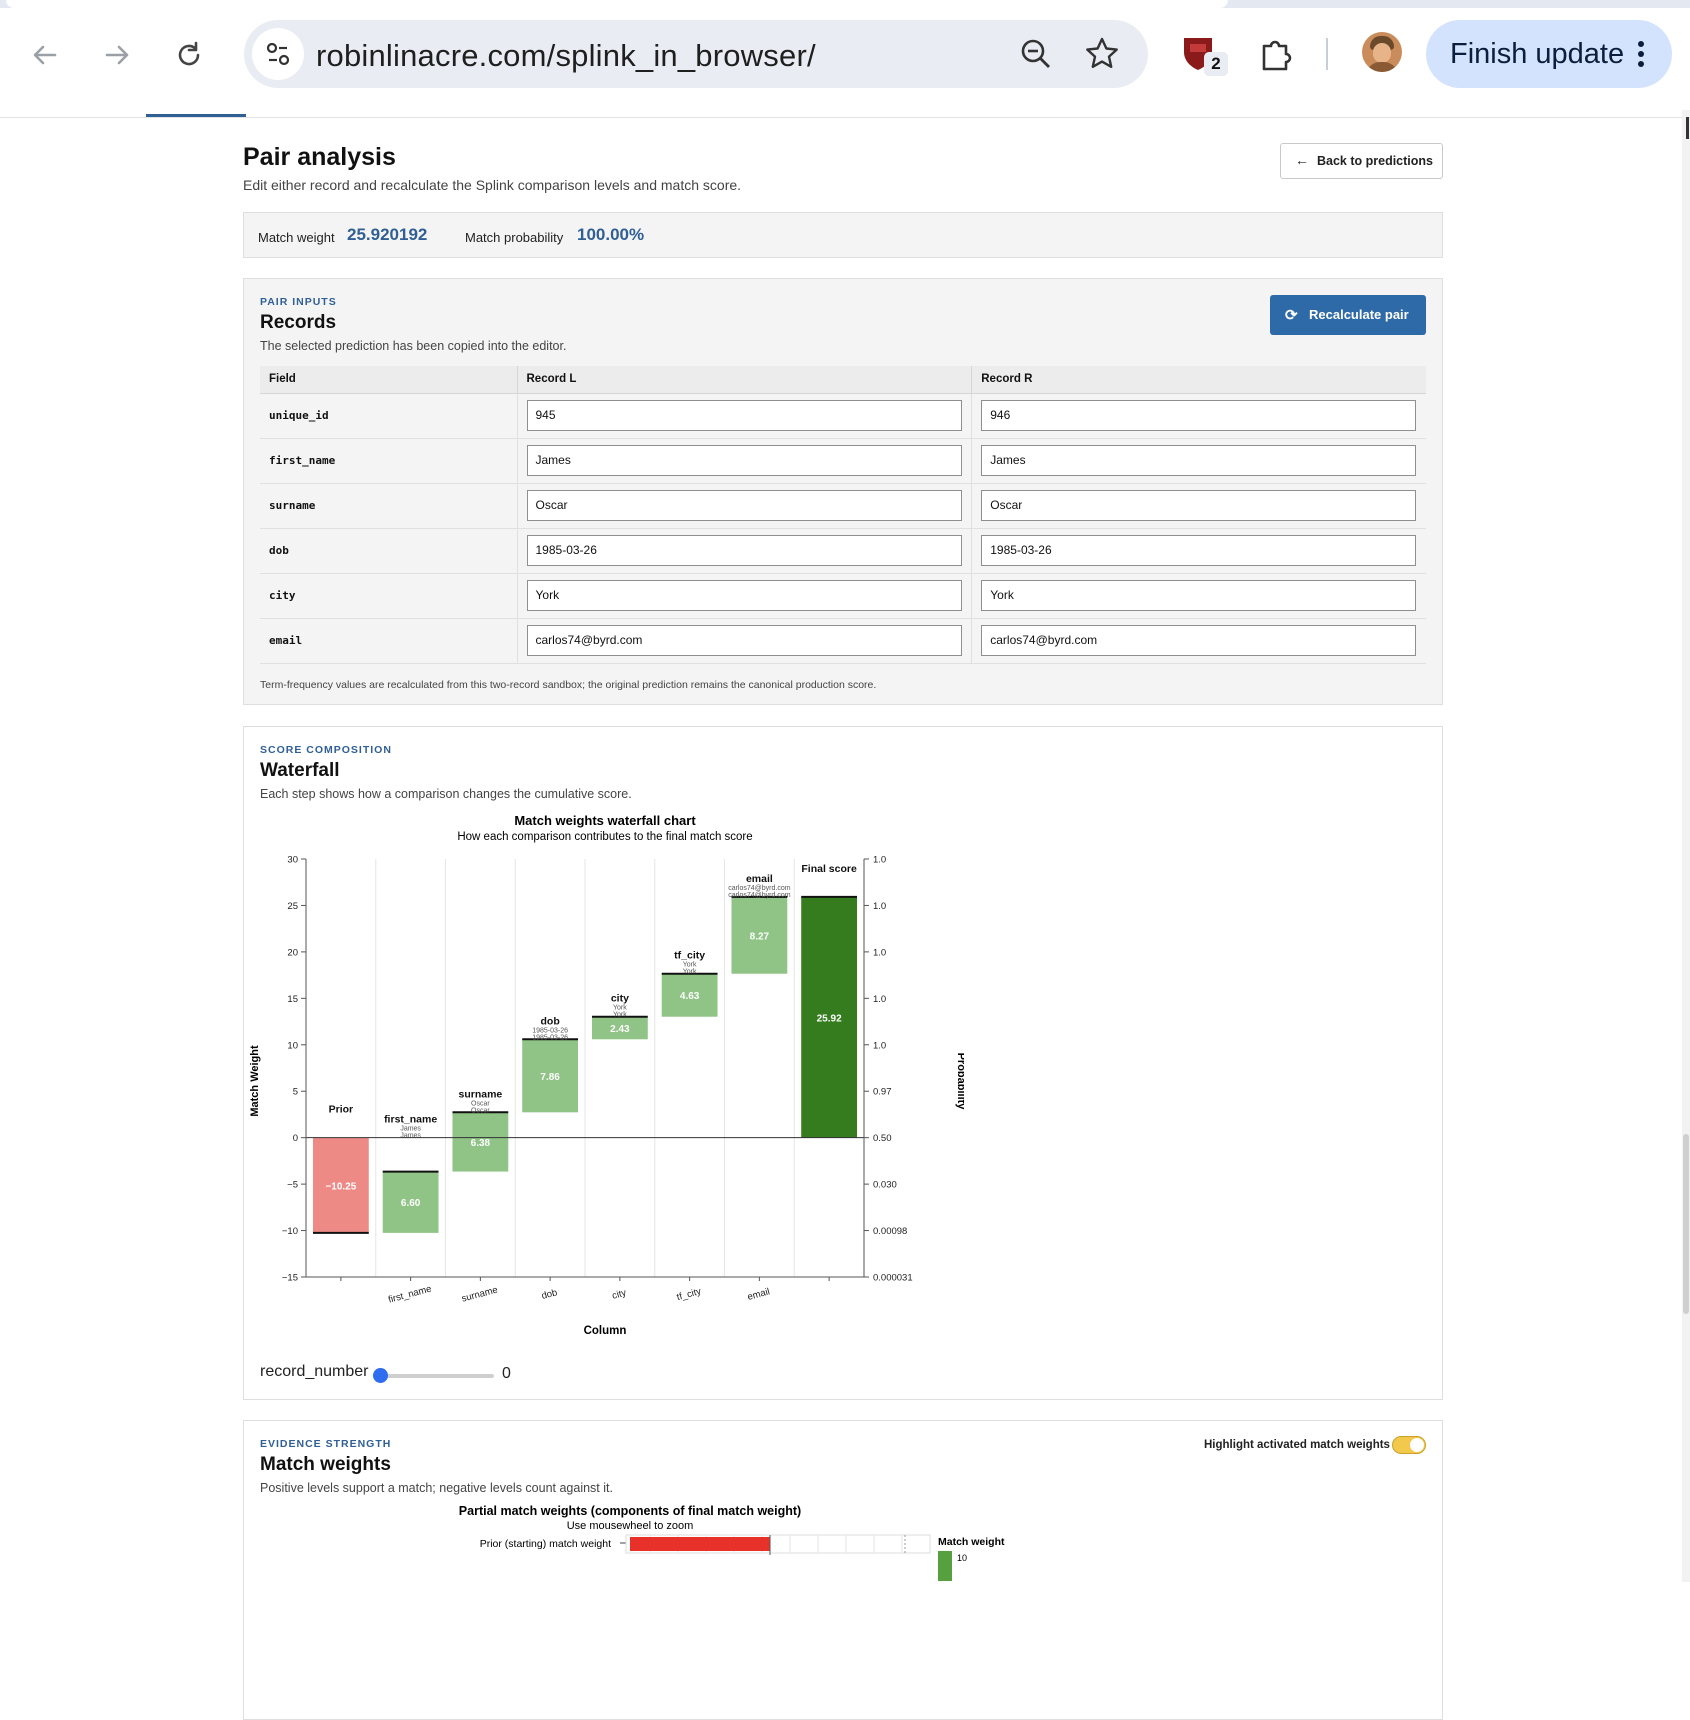 The height and width of the screenshot is (1720, 1690). Describe the element at coordinates (759, 895) in the screenshot. I see `step-value-r: carlos74@byrd.com` at that location.